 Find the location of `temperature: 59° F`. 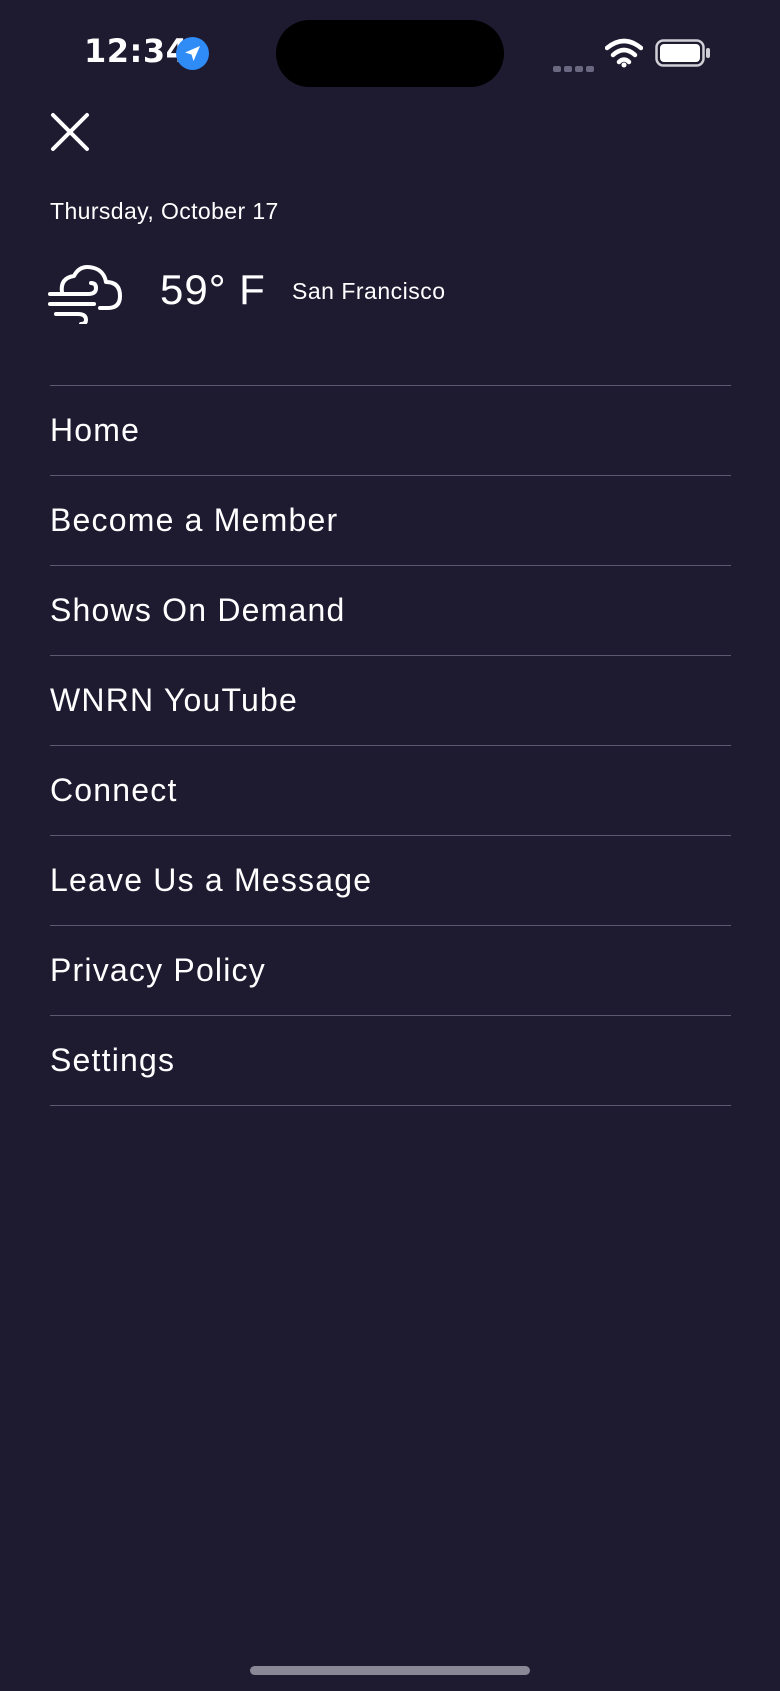

temperature: 59° F is located at coordinates (213, 289).